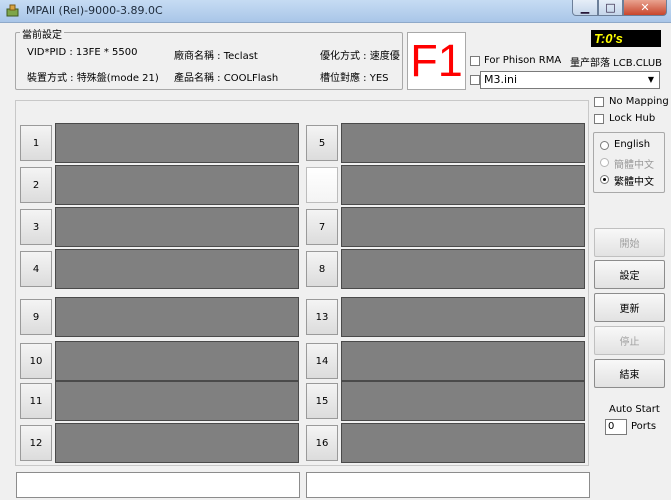 This screenshot has width=671, height=500. Describe the element at coordinates (604, 162) in the screenshot. I see `simplified-chinese-radio` at that location.